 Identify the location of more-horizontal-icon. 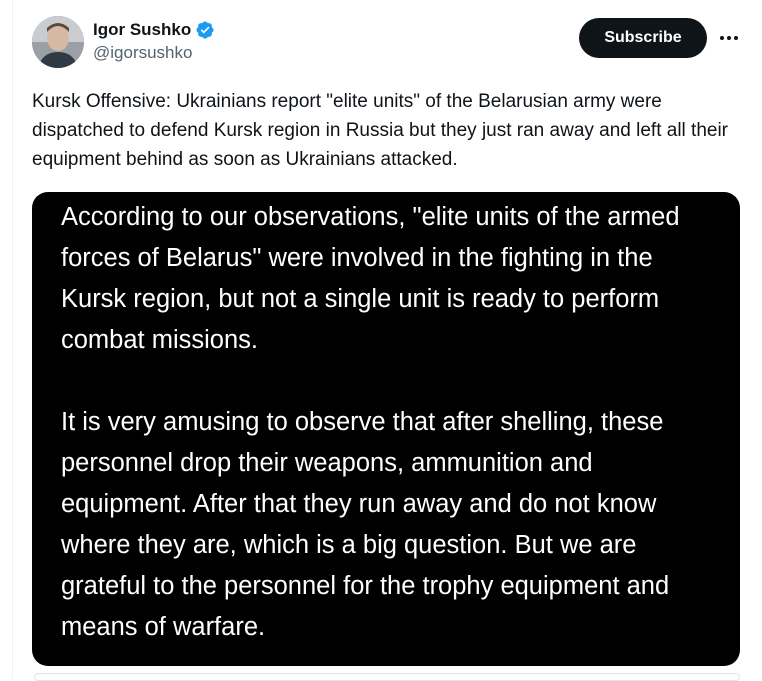
(729, 38).